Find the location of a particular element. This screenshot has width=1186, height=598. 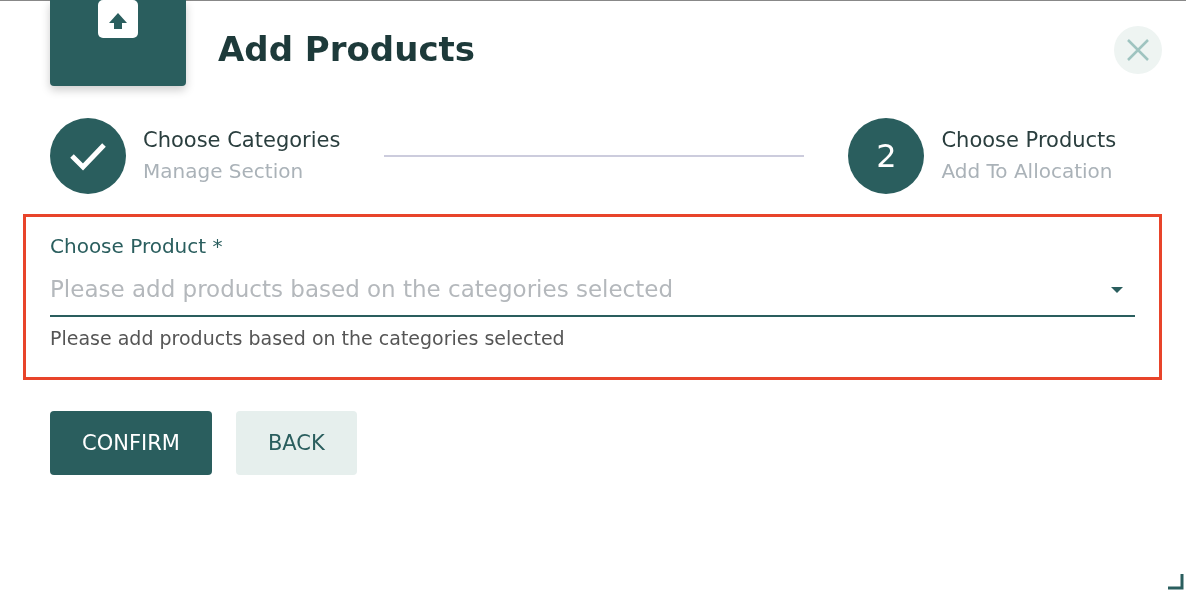

dropdown-caret-icon is located at coordinates (1117, 290).